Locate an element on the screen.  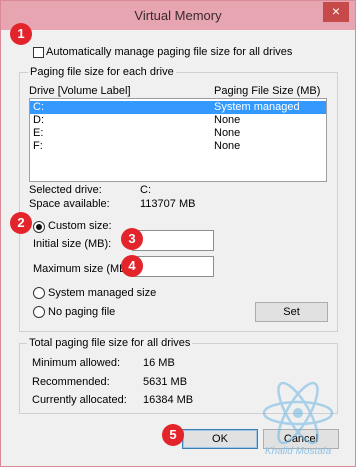
minimum-allowed-value: 16 MB is located at coordinates (159, 363).